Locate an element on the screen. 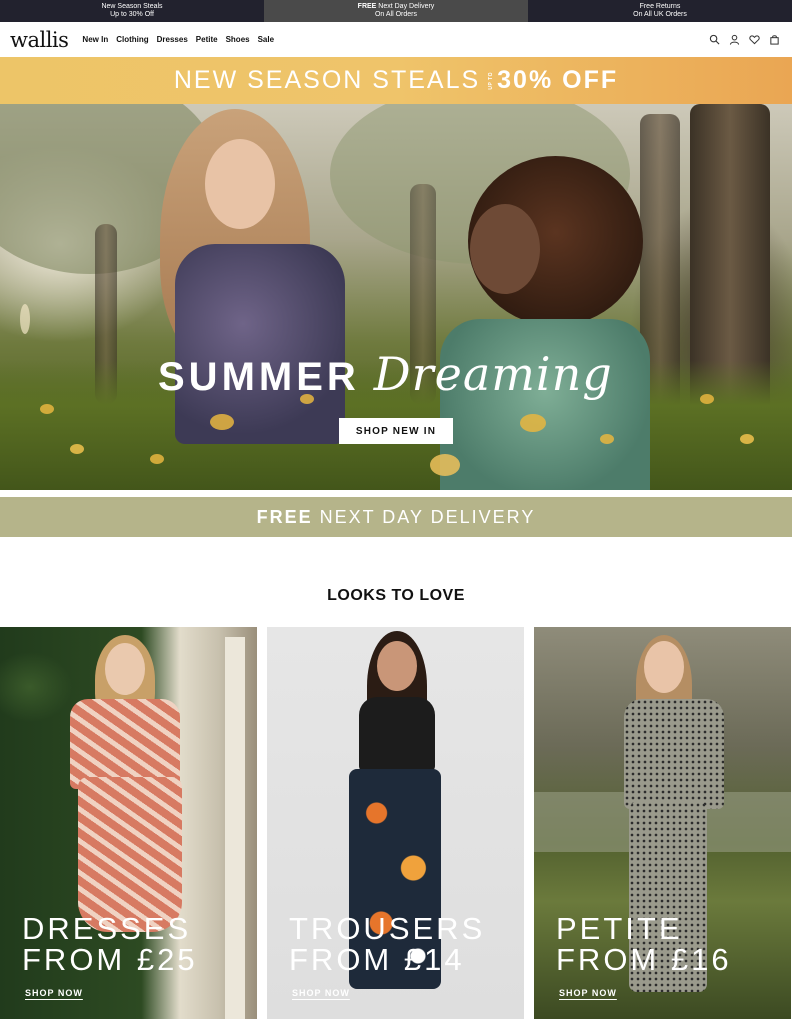 The image size is (800, 1026). season-sale-banner: NEW SEASON STEALS UP TO 30% OFF is located at coordinates (396, 80).